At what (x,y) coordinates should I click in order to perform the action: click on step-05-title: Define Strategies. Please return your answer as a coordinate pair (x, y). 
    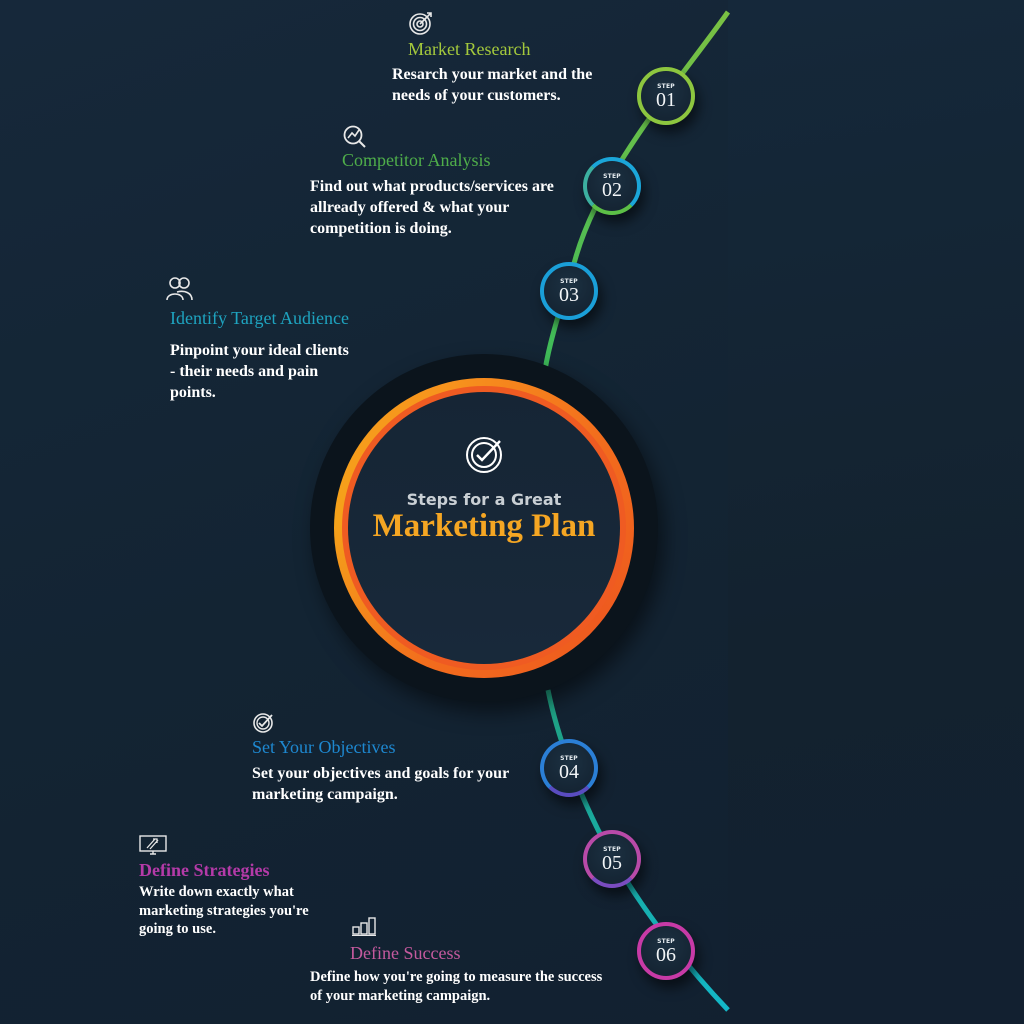
    Looking at the image, I should click on (204, 870).